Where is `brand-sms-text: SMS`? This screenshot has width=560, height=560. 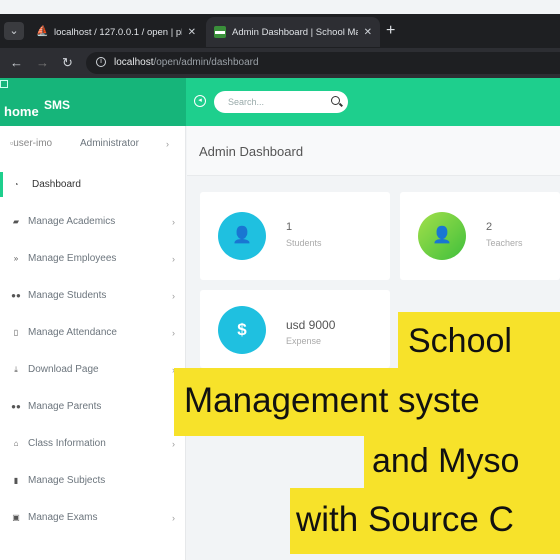
brand-sms-text: SMS is located at coordinates (57, 105).